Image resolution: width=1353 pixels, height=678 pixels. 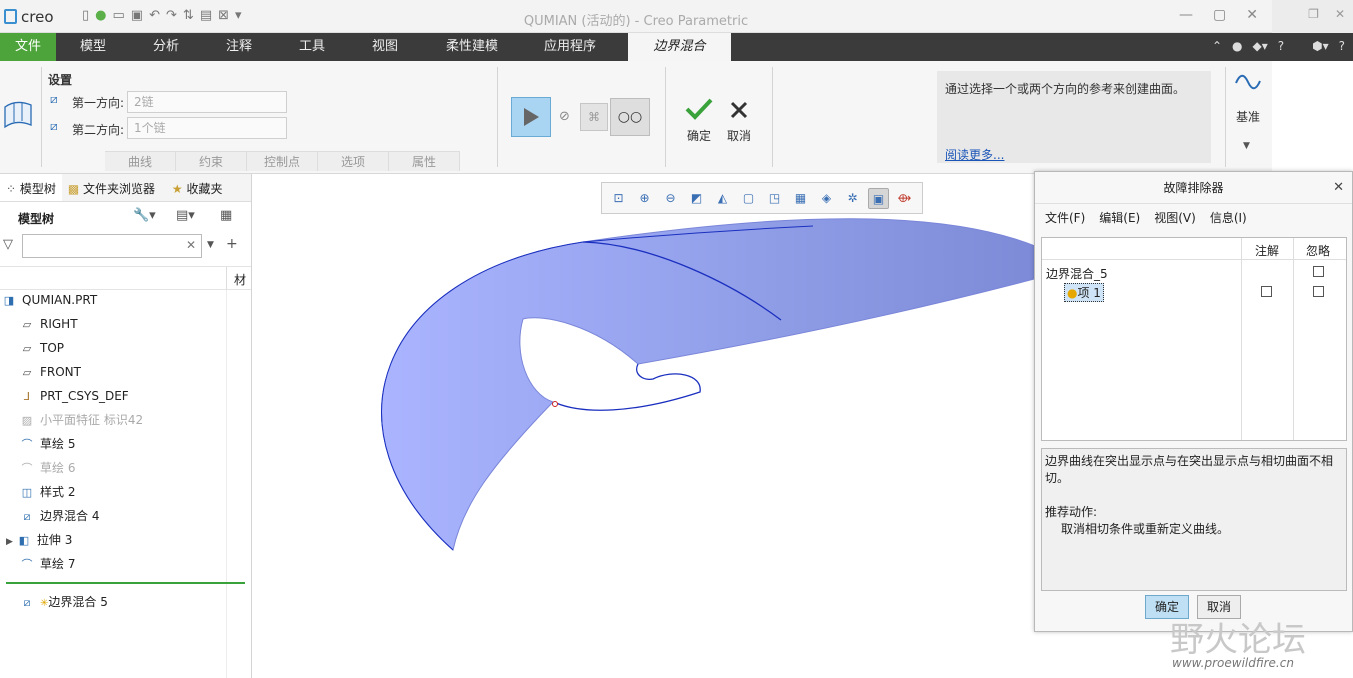 I want to click on item-row: ●项 1, so click(x=1084, y=292).